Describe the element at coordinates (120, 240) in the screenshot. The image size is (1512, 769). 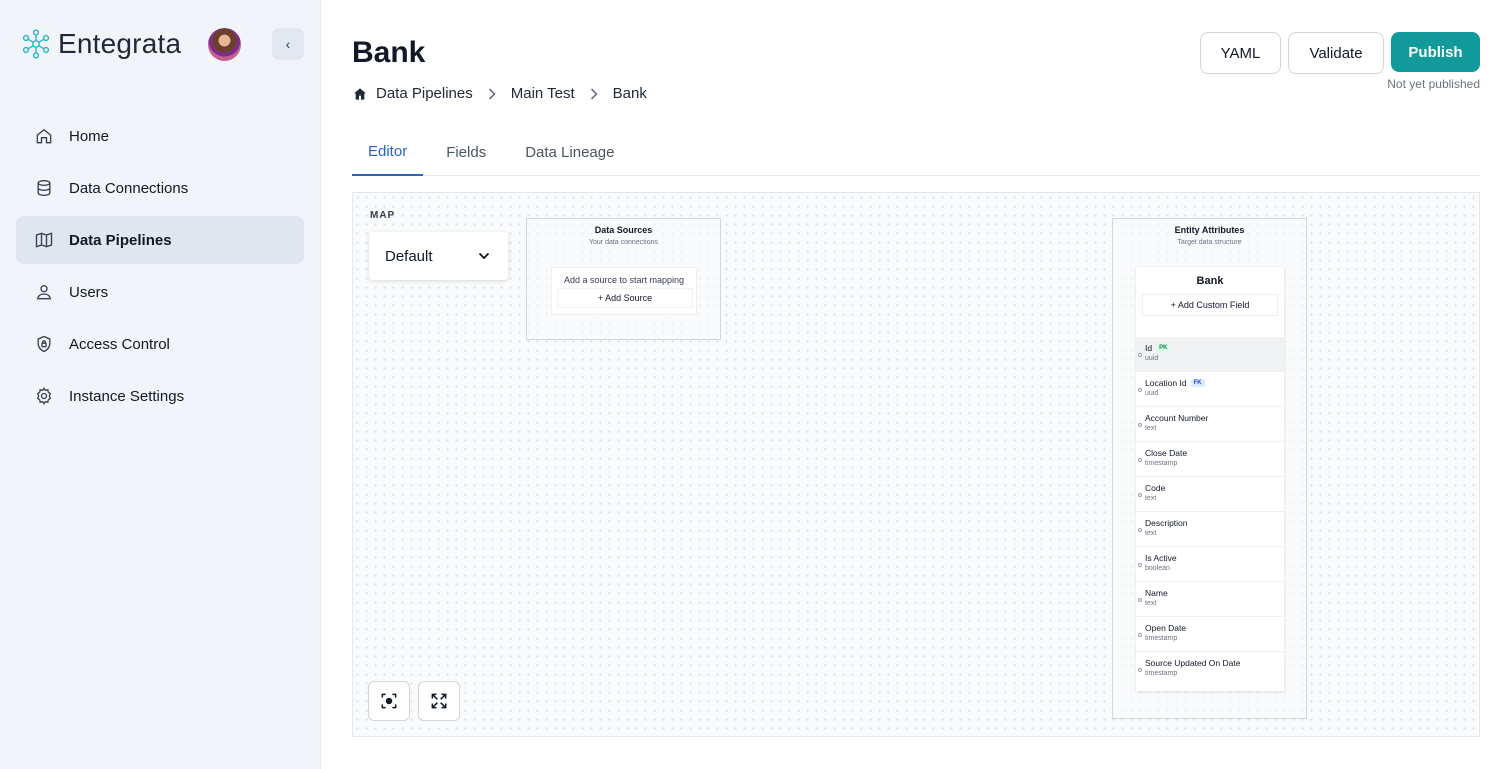
I see `sidebar-item-label: Data Pipelines` at that location.